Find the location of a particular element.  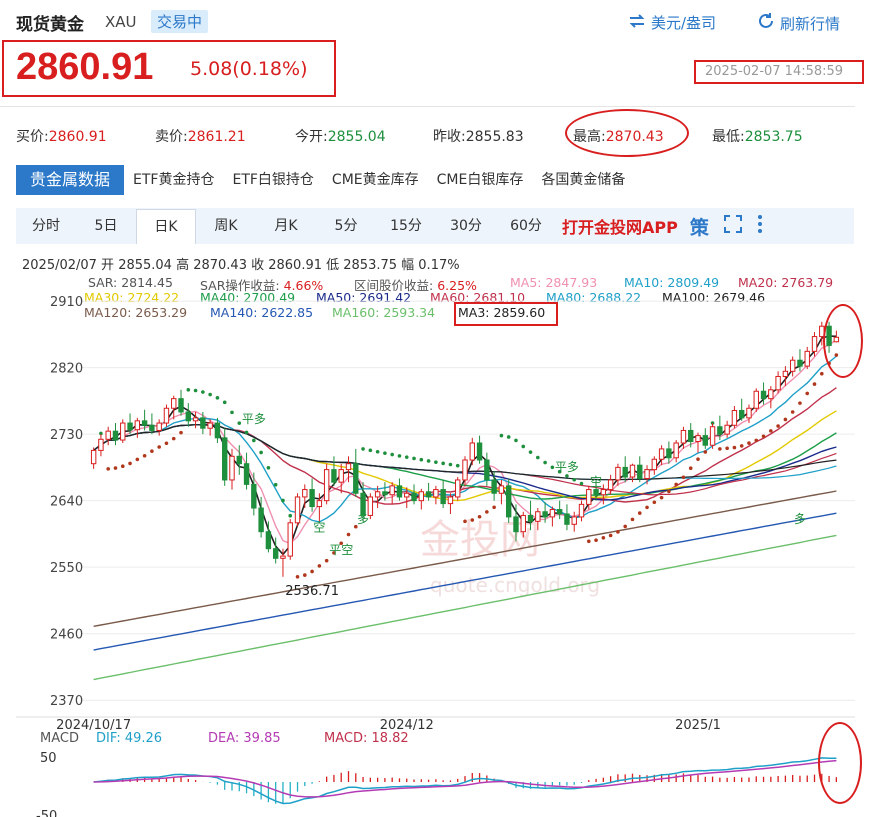

y-tick-label: 2640 is located at coordinates (66, 502).